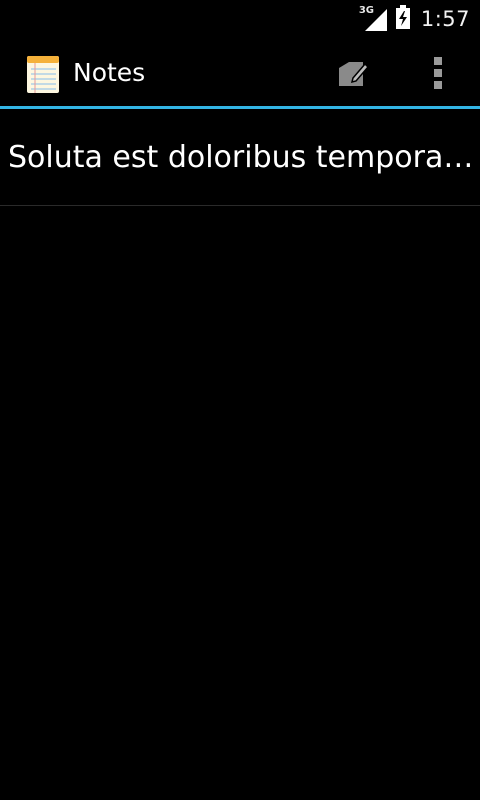 The image size is (480, 800). I want to click on signal-icon: 3G, so click(373, 18).